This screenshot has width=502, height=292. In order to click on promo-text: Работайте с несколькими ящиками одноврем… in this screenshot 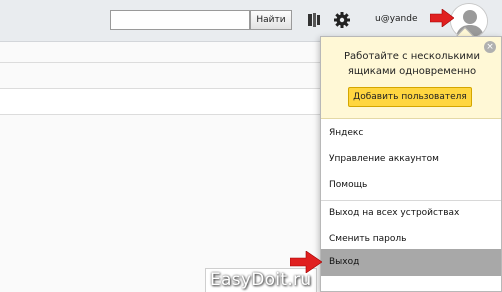, I will do `click(412, 64)`.